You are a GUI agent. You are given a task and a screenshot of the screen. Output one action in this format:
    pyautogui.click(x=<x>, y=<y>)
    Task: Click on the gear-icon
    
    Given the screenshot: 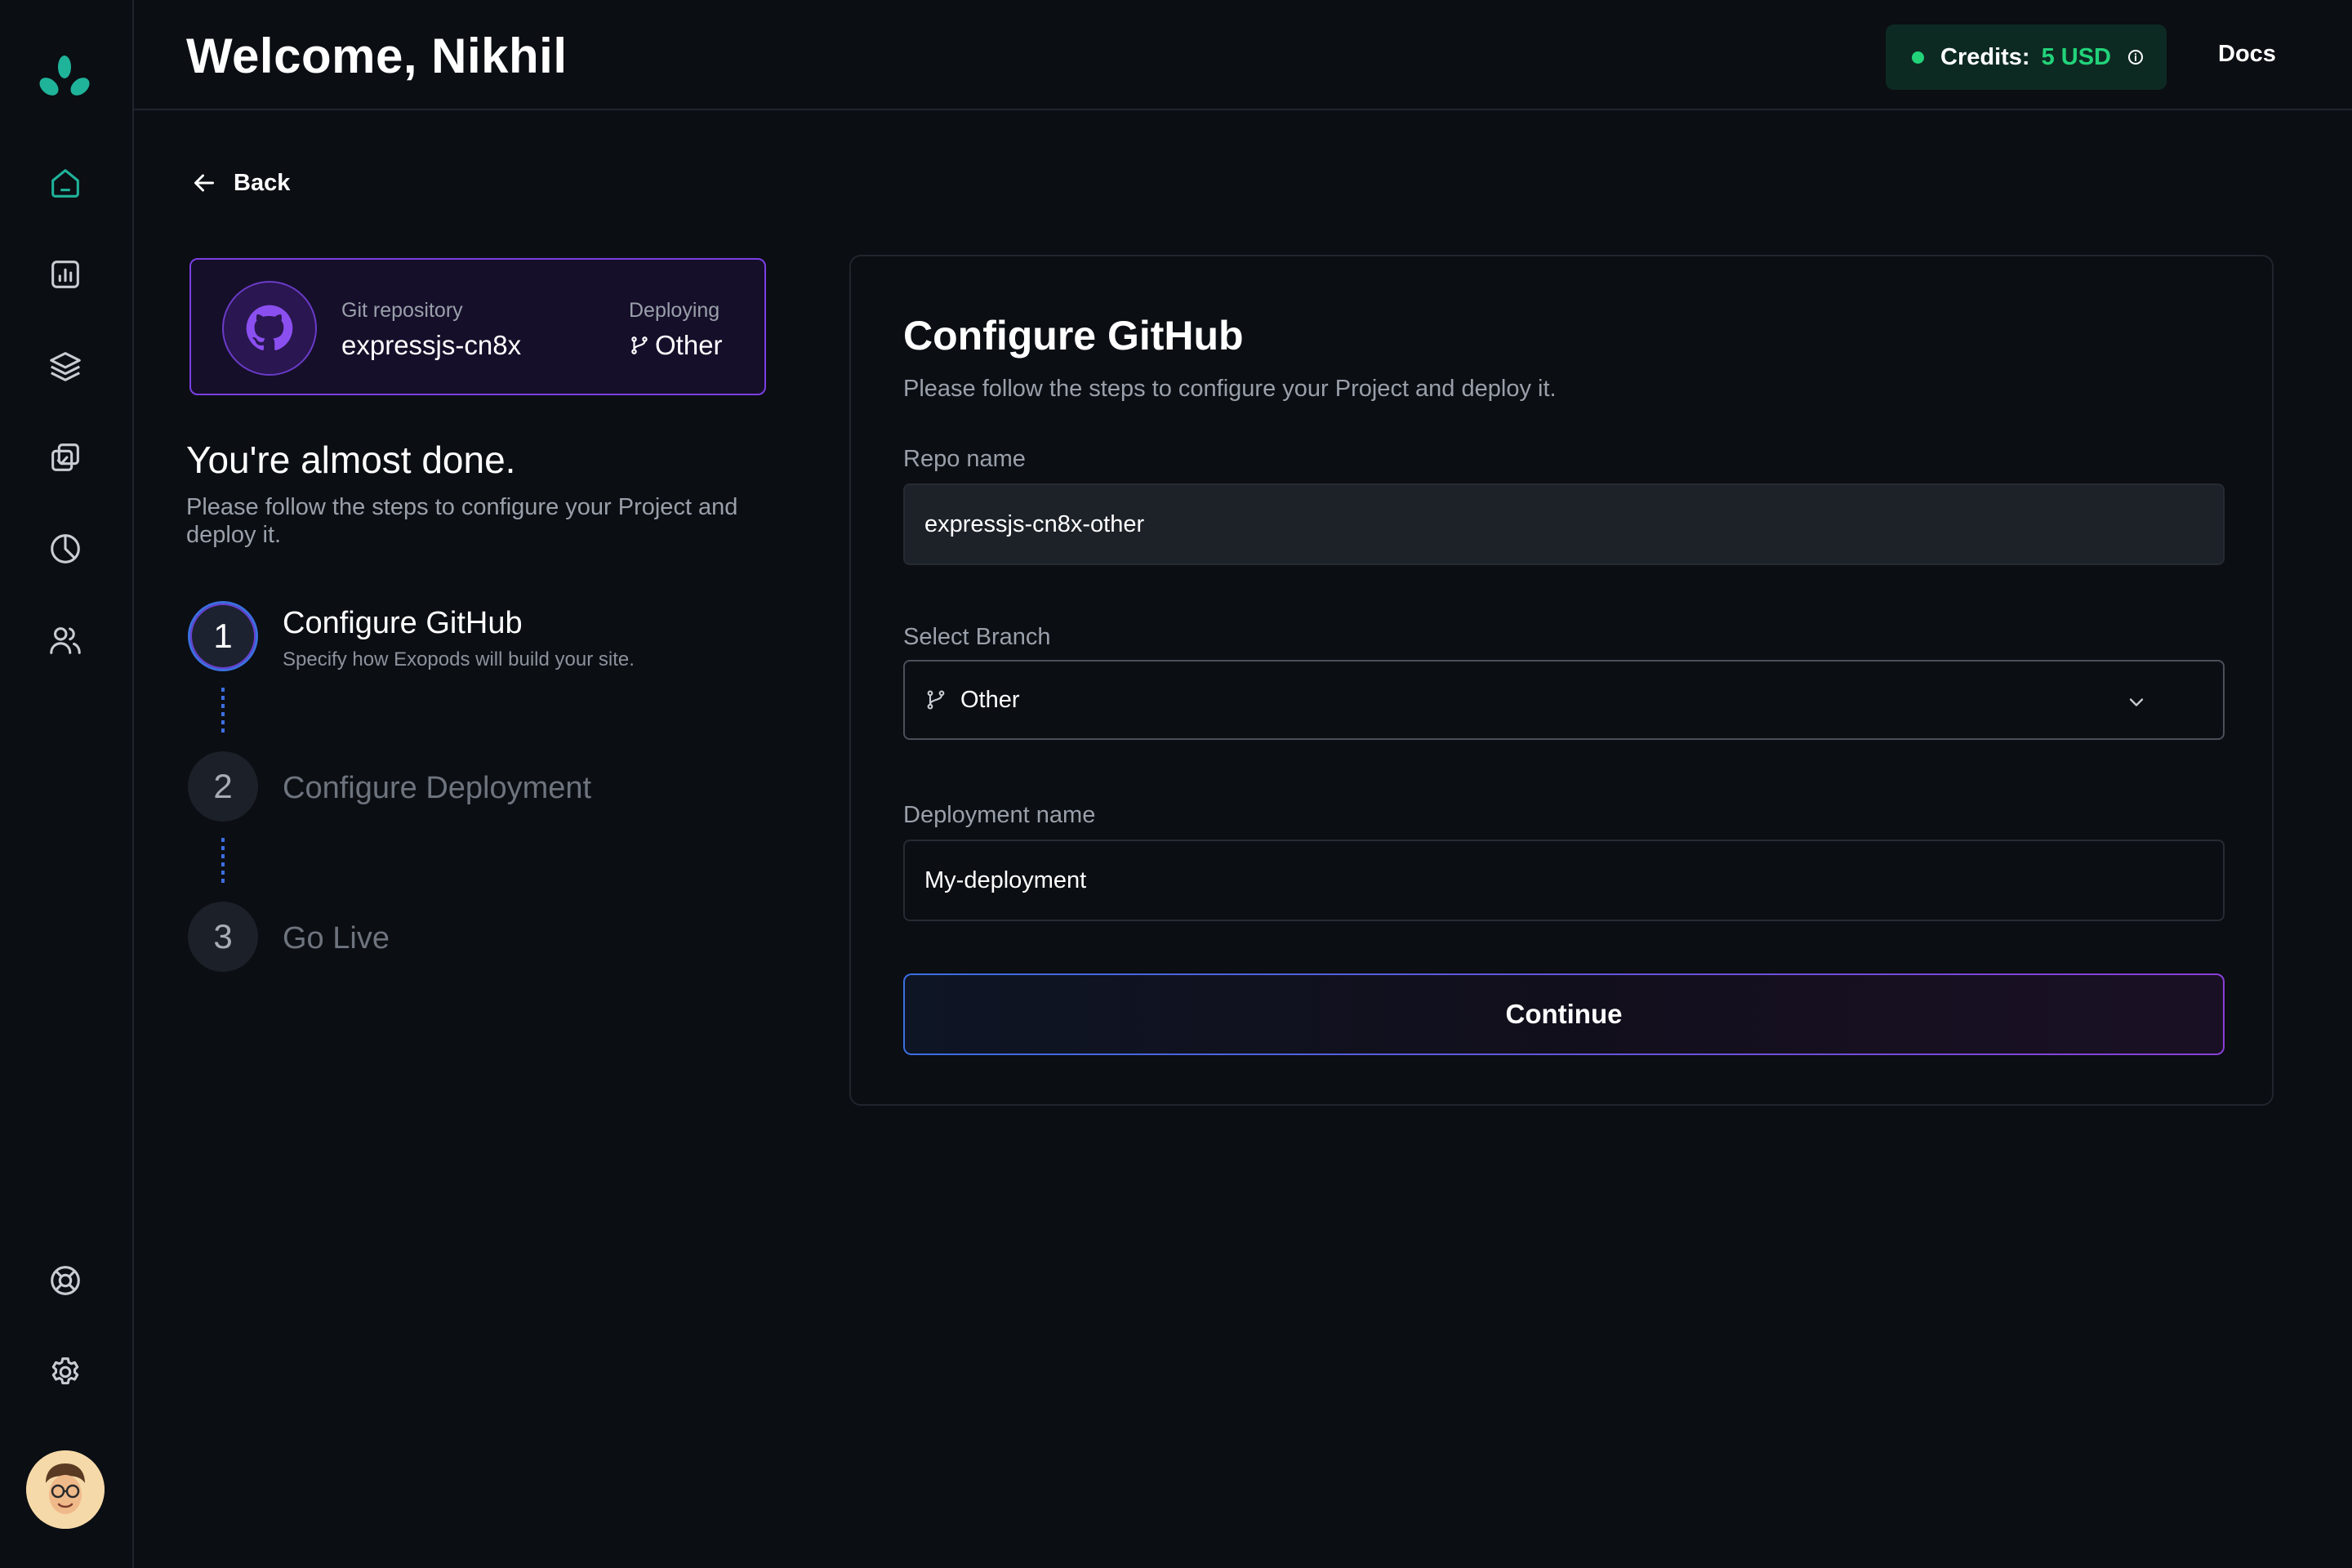 What is the action you would take?
    pyautogui.click(x=65, y=1371)
    